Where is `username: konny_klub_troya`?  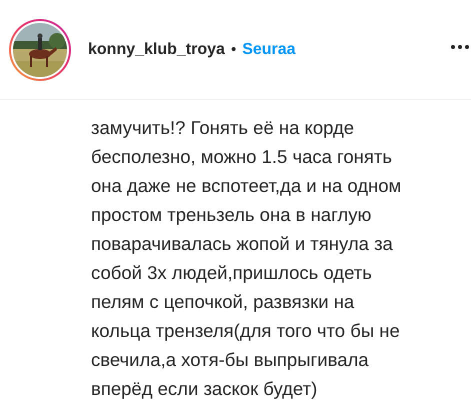
username: konny_klub_troya is located at coordinates (156, 49).